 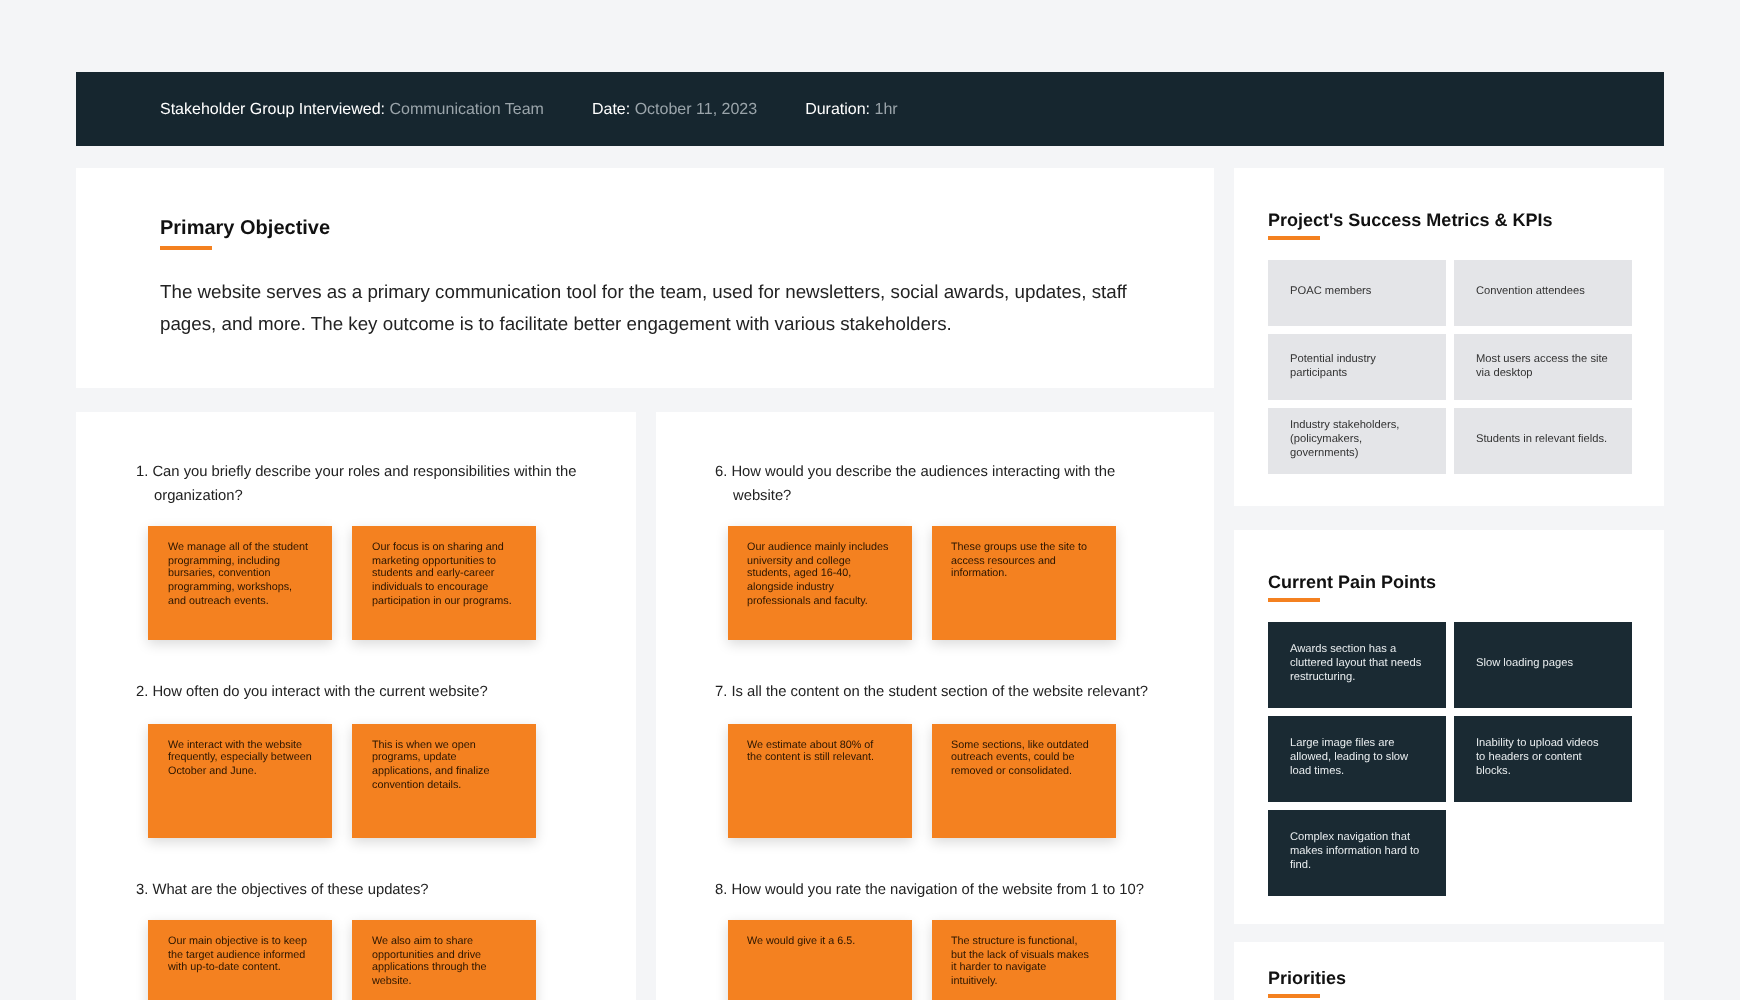 What do you see at coordinates (1307, 983) in the screenshot?
I see `section-title: Priorities` at bounding box center [1307, 983].